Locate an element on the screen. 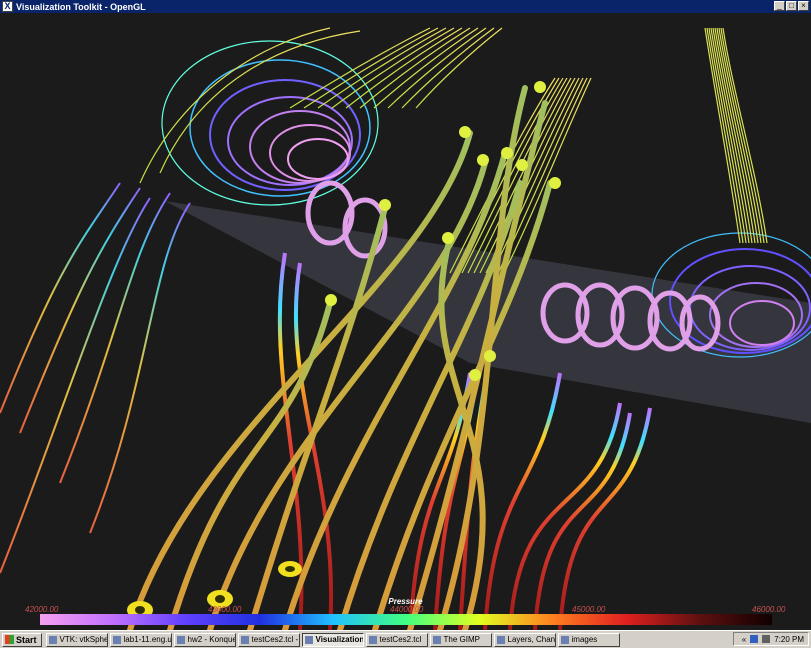  konqueror-icon is located at coordinates (180, 639).